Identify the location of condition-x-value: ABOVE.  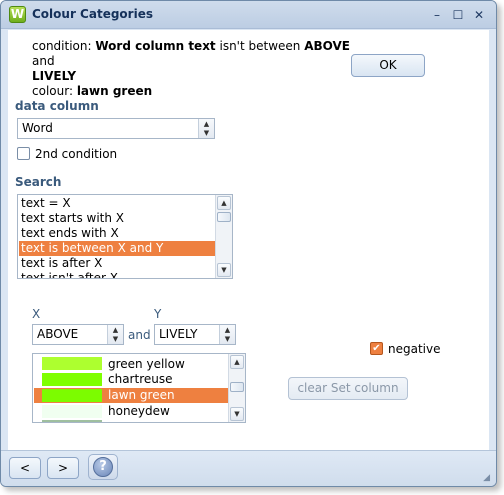
(327, 46).